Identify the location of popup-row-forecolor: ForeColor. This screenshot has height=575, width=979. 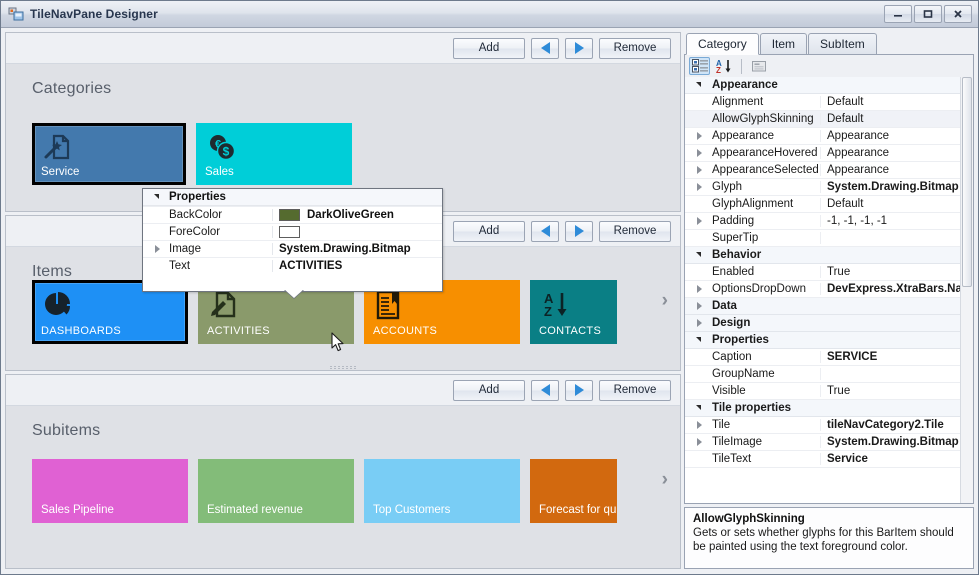
(292, 231).